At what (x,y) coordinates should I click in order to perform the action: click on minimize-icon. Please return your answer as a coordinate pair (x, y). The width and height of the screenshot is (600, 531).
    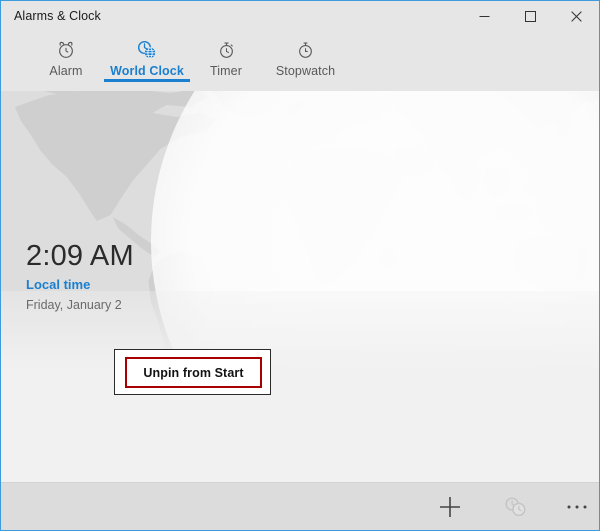
    Looking at the image, I should click on (484, 16).